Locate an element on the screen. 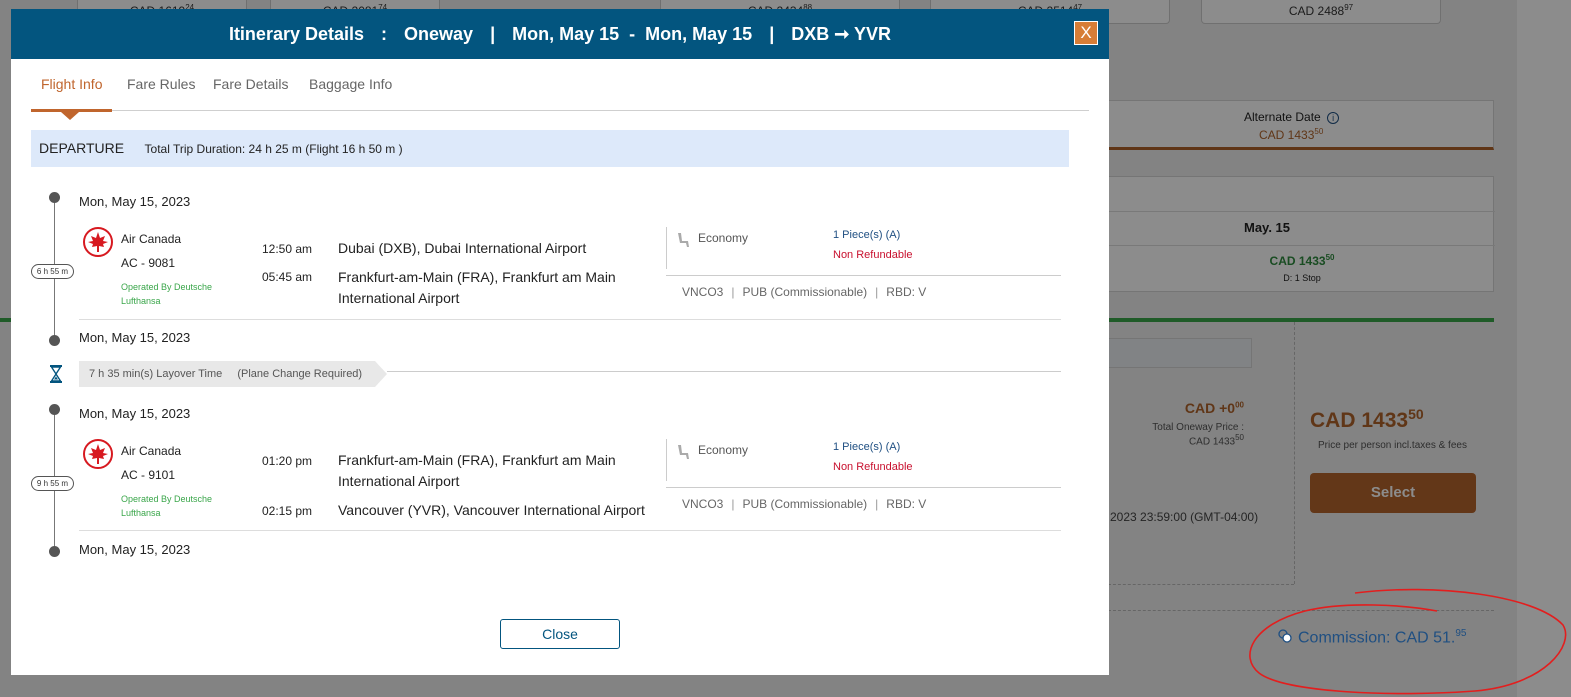 Image resolution: width=1571 pixels, height=697 pixels. trip-dates: Mon, May 15 - Mon, May 15 is located at coordinates (632, 34).